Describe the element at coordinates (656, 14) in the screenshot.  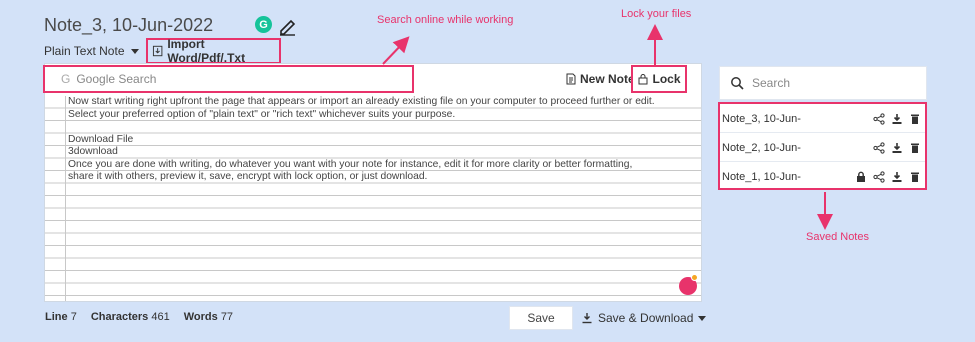
I see `annotation-lock: Lock your files` at that location.